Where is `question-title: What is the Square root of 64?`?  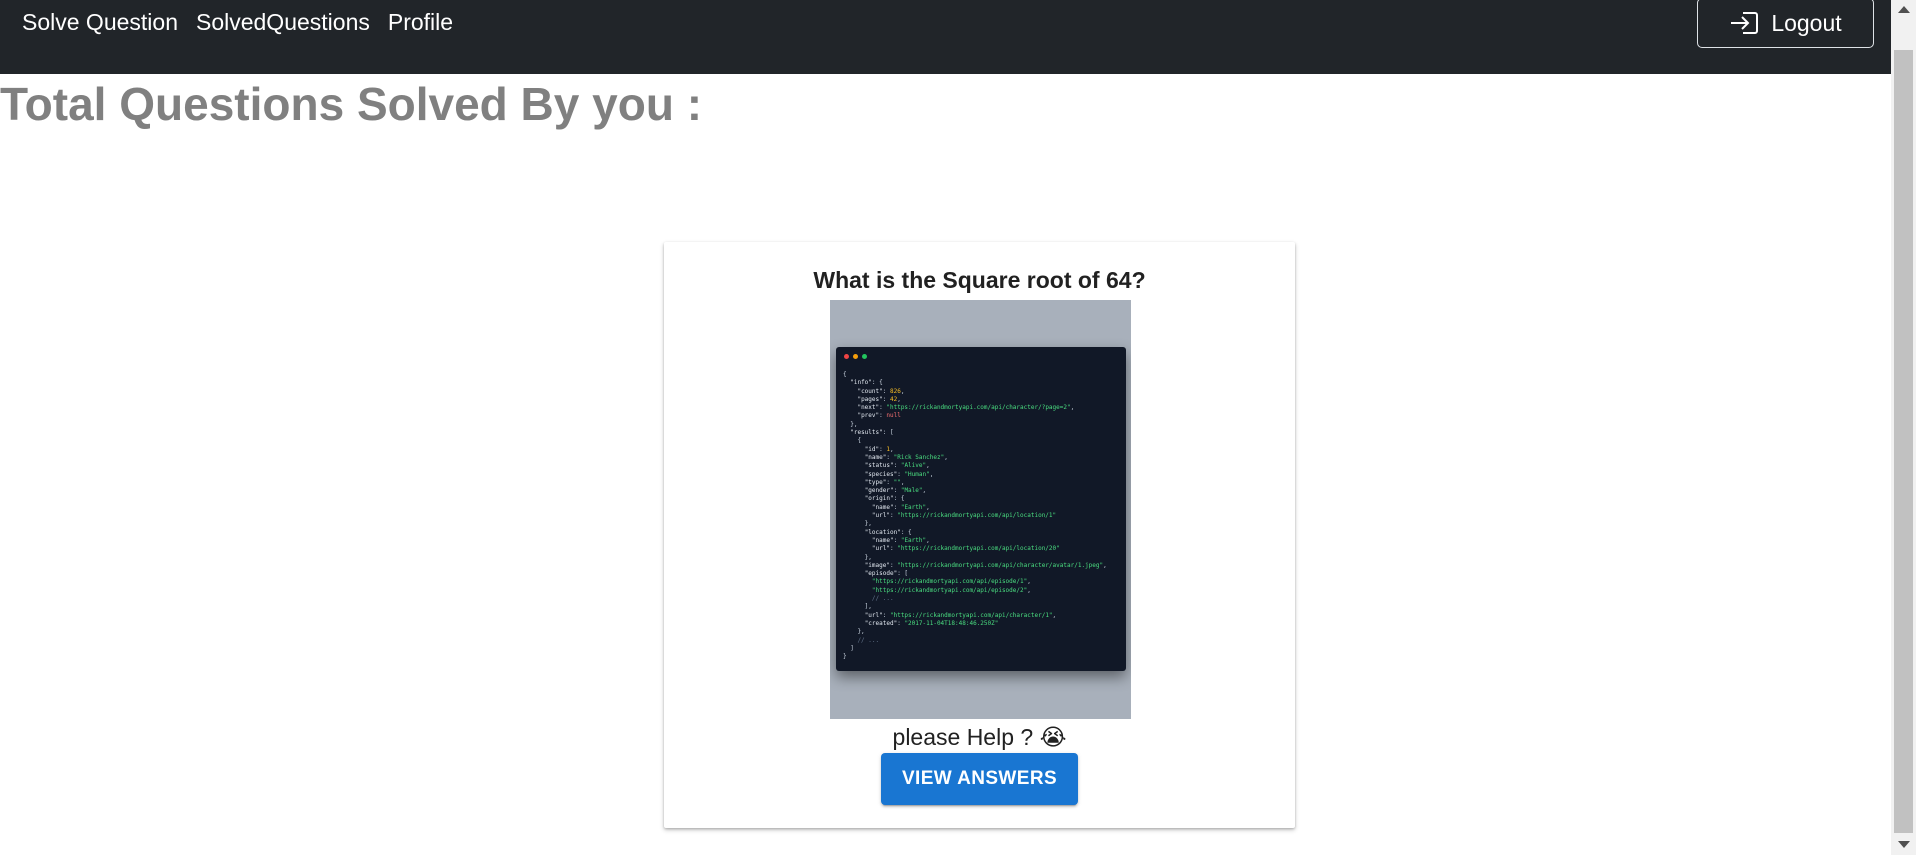 question-title: What is the Square root of 64? is located at coordinates (979, 280).